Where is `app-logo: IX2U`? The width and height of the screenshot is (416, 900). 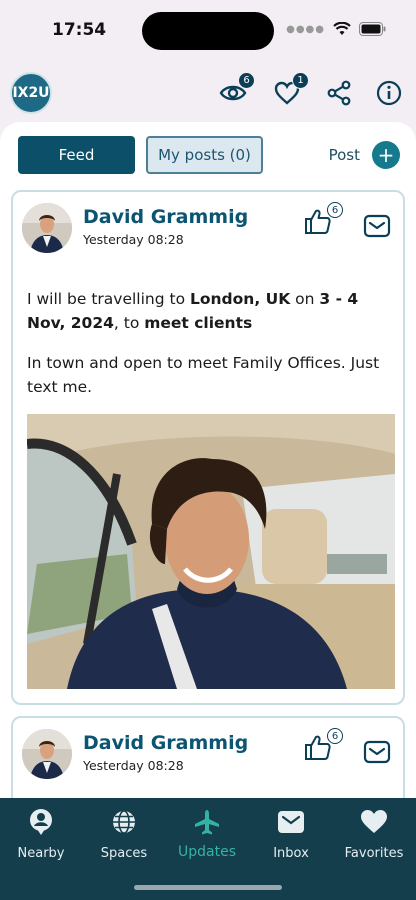
app-logo: IX2U is located at coordinates (31, 93).